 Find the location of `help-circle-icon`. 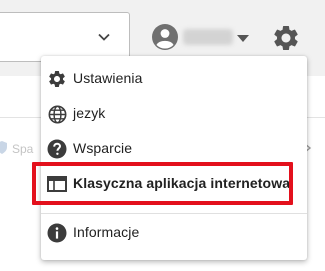

help-circle-icon is located at coordinates (57, 149).